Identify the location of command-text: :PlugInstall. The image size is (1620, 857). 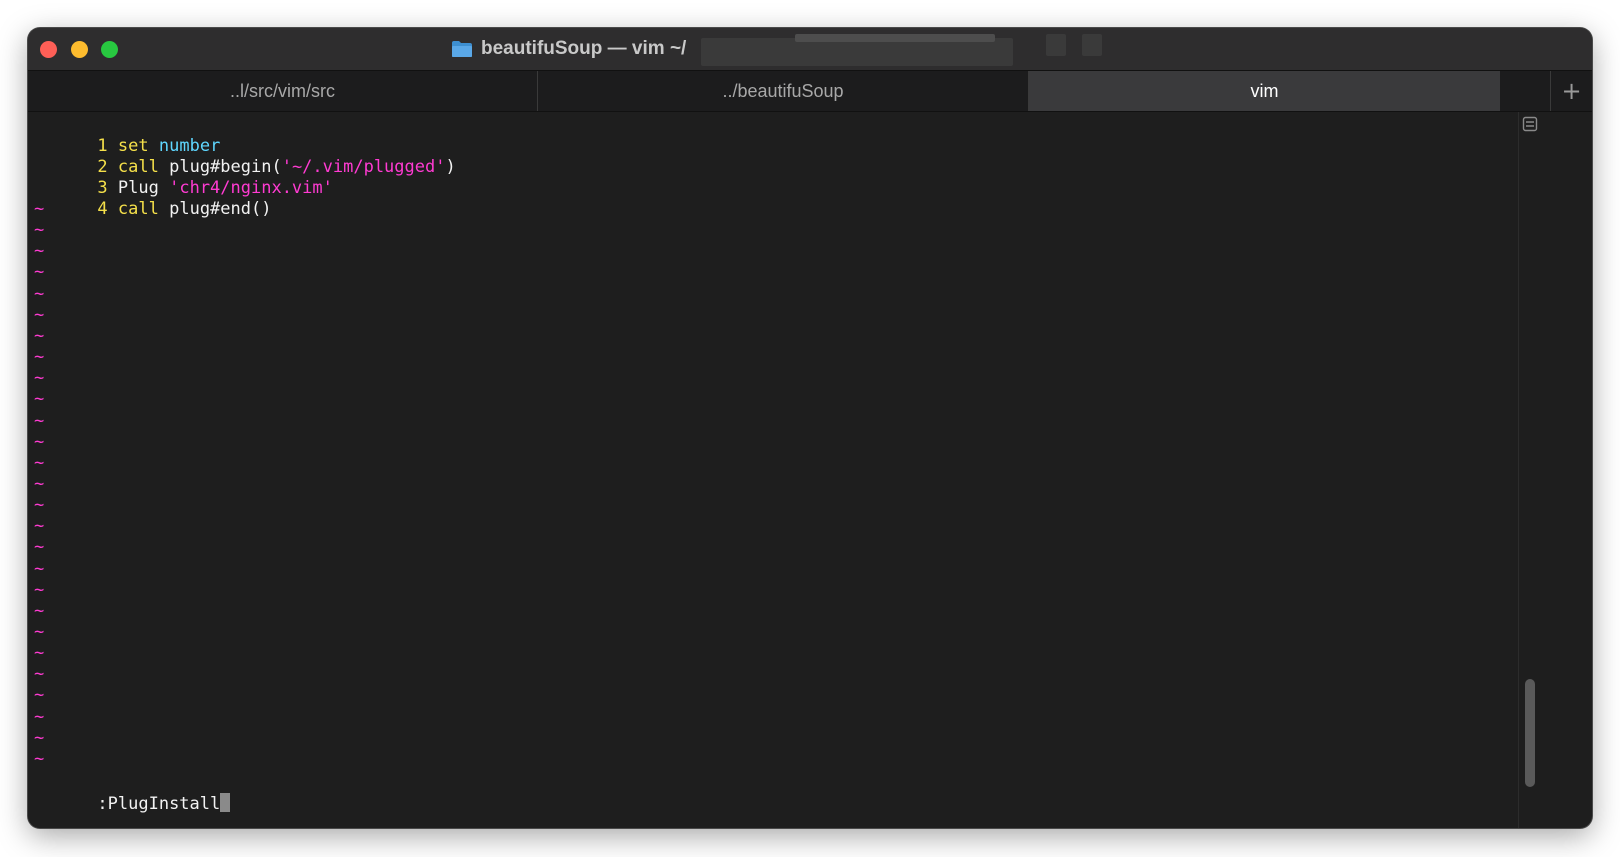
(159, 804).